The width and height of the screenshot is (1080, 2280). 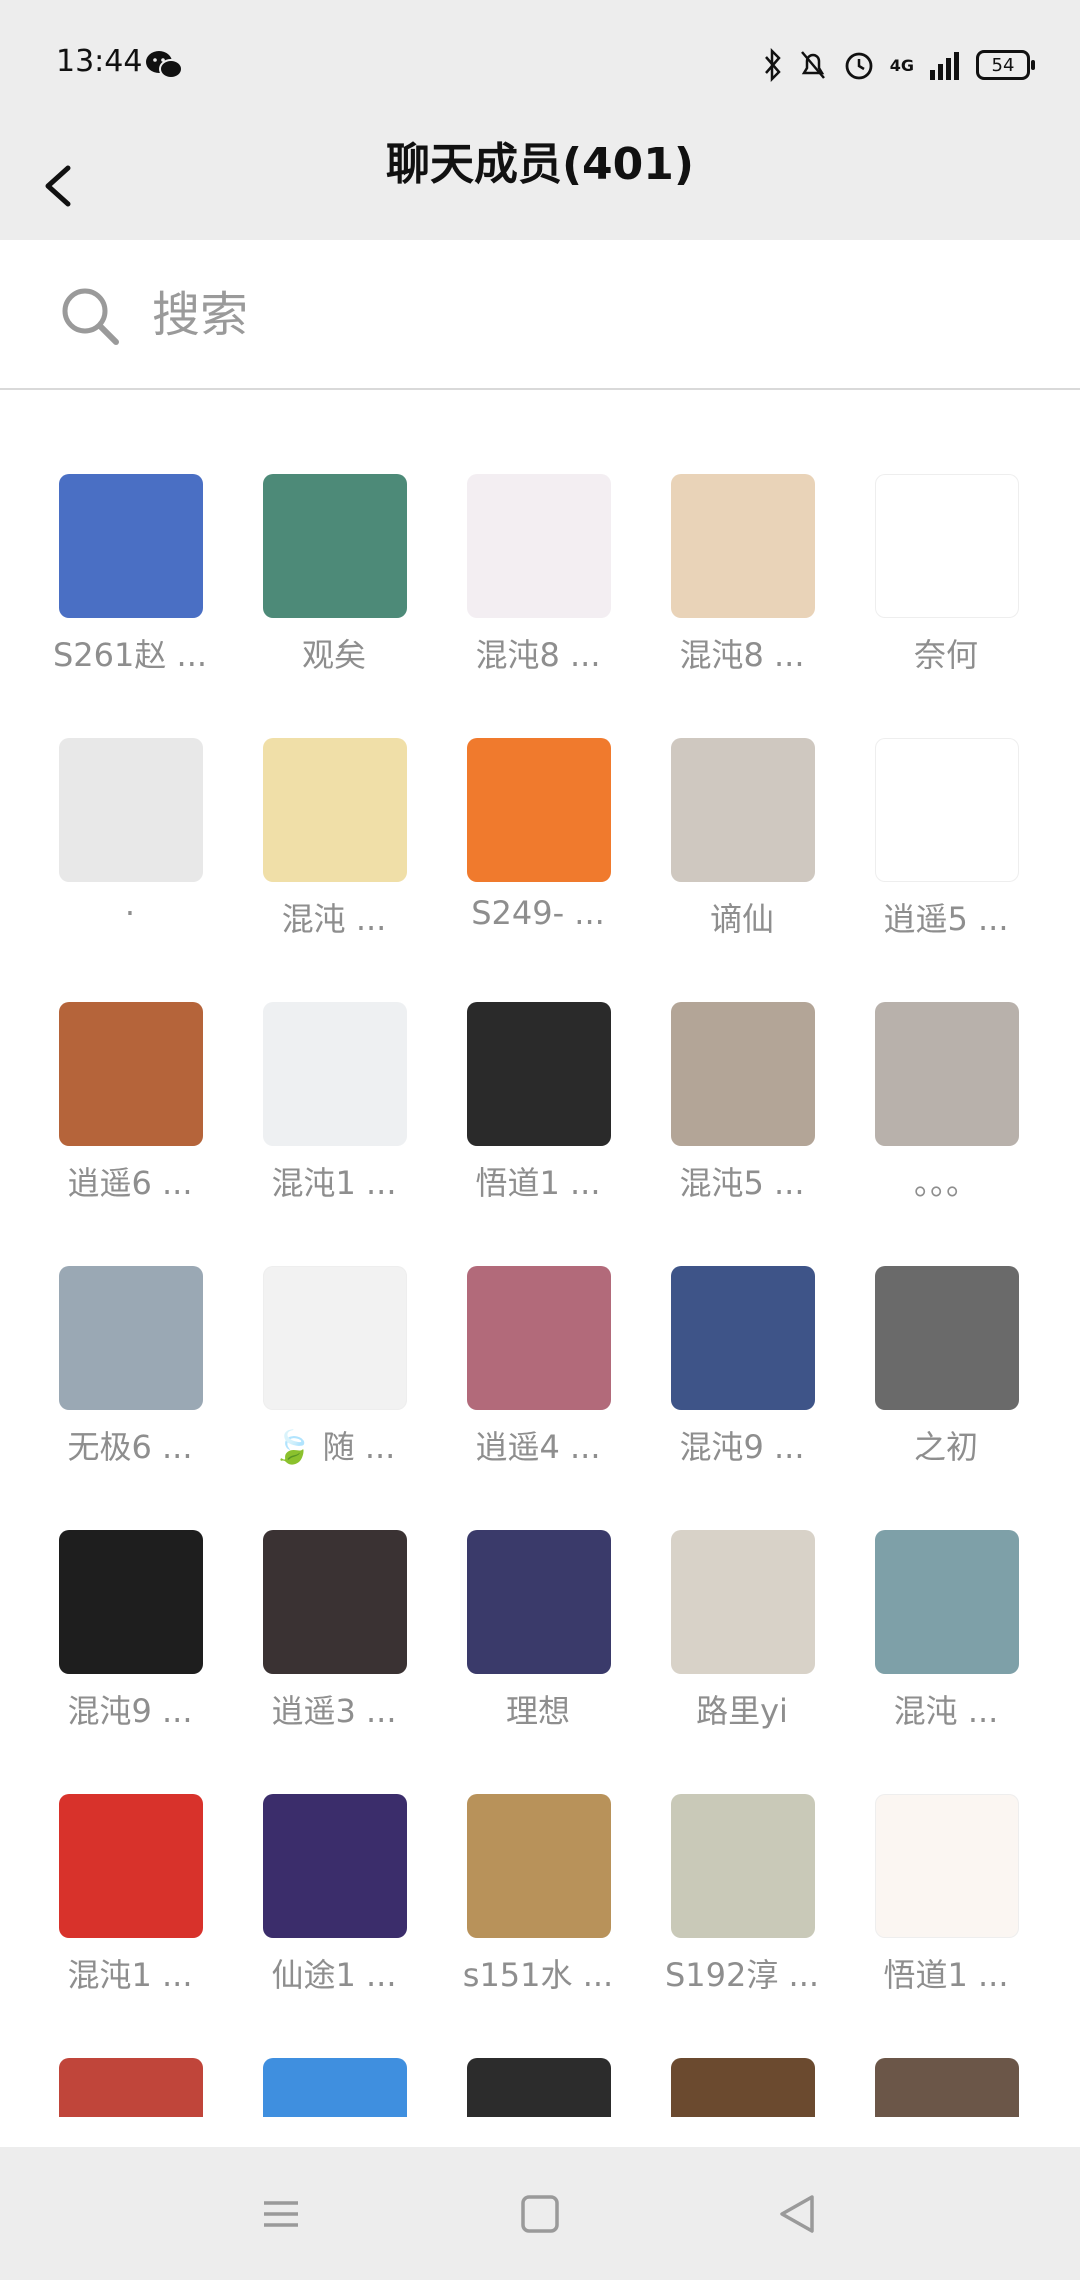 What do you see at coordinates (281, 2214) in the screenshot?
I see `menu-icon` at bounding box center [281, 2214].